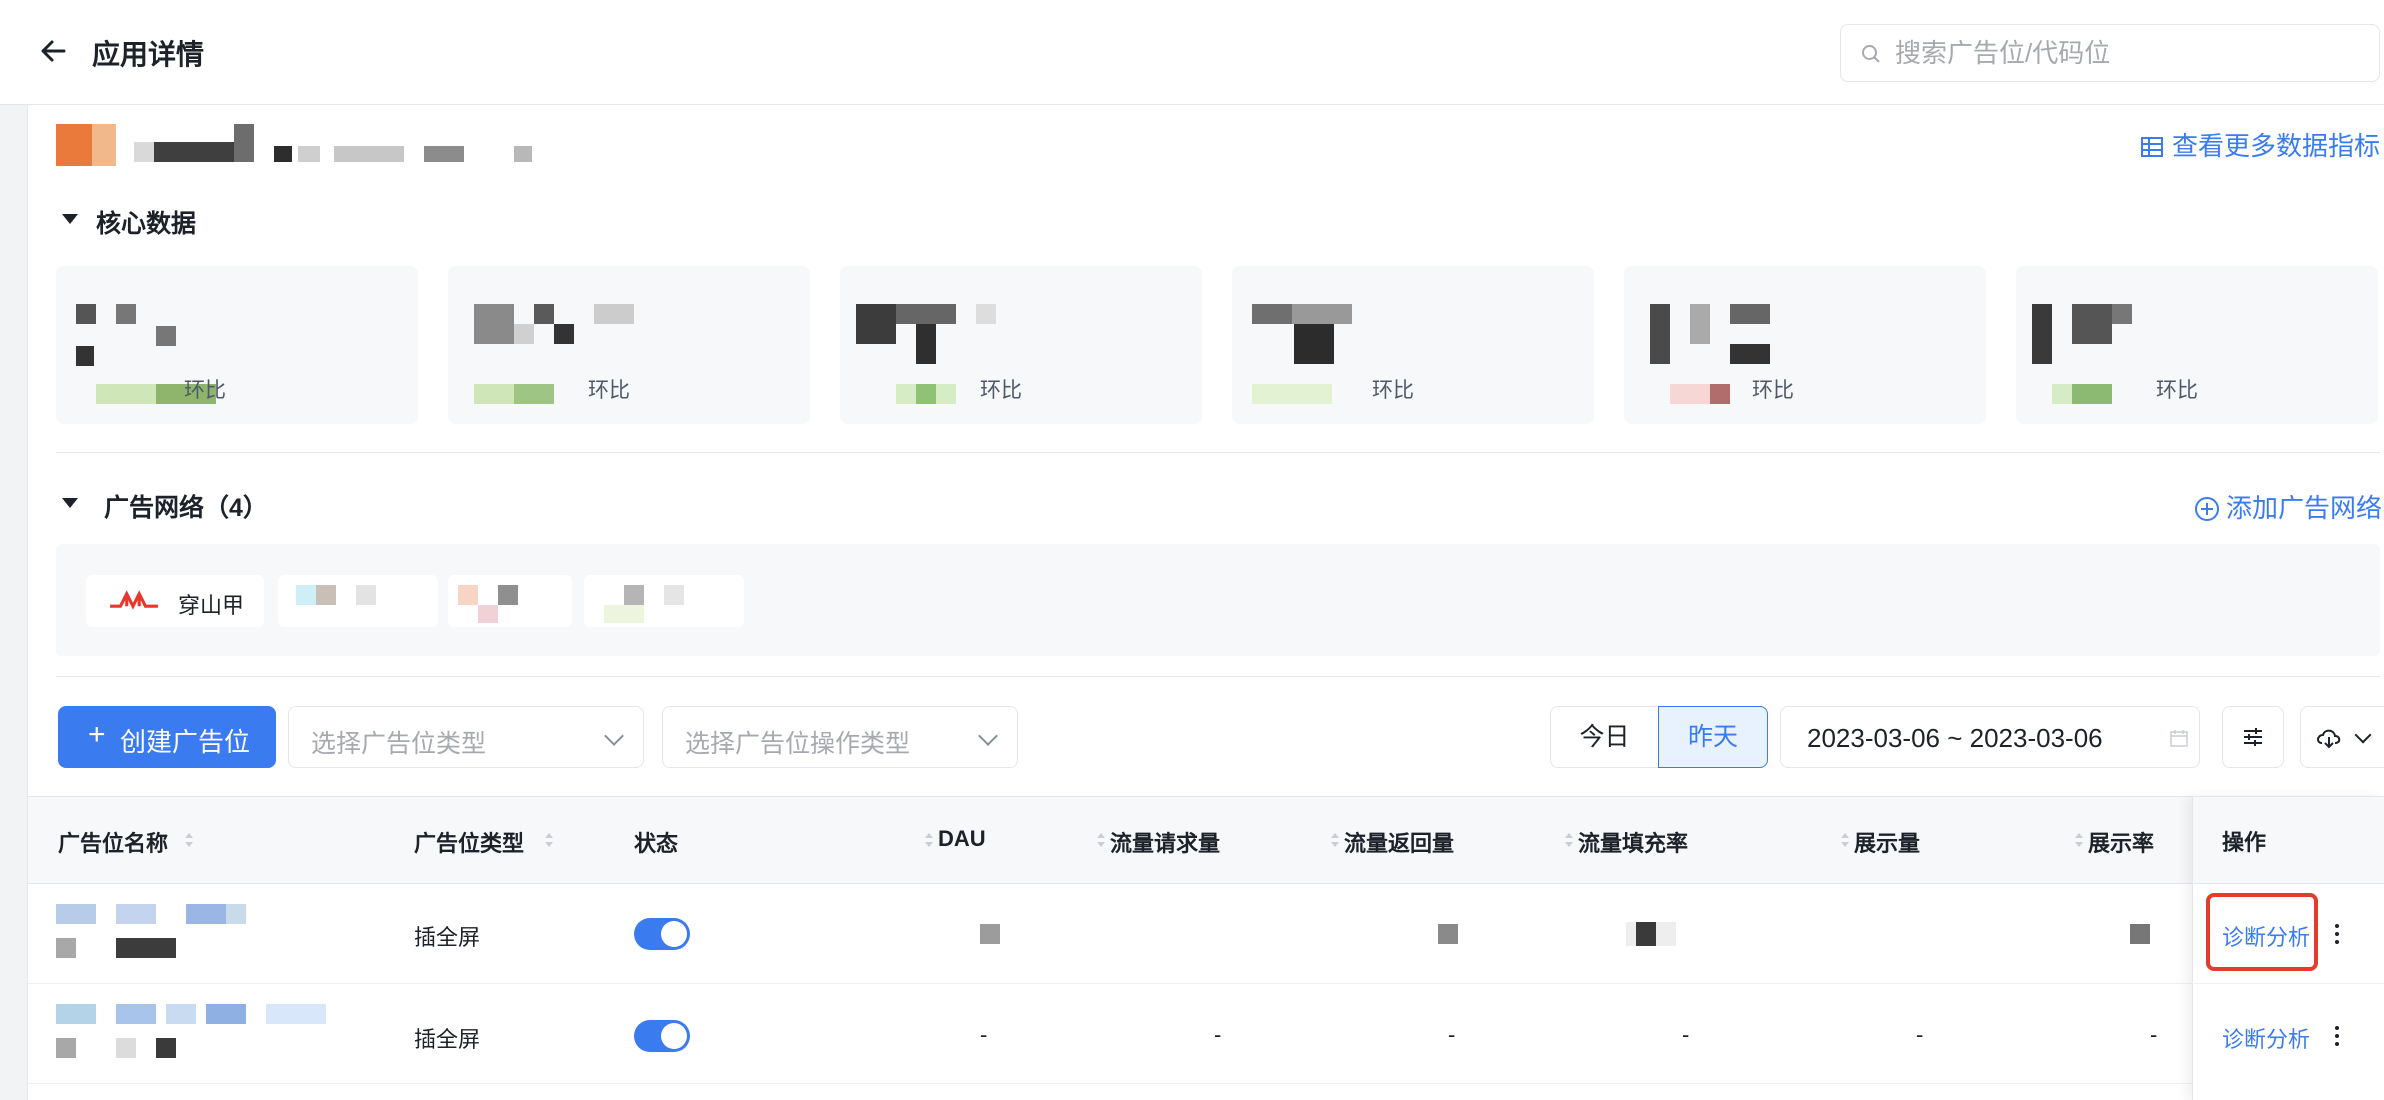 Image resolution: width=2384 pixels, height=1100 pixels. Describe the element at coordinates (1887, 842) in the screenshot. I see `col-header-impressions: 展示量` at that location.